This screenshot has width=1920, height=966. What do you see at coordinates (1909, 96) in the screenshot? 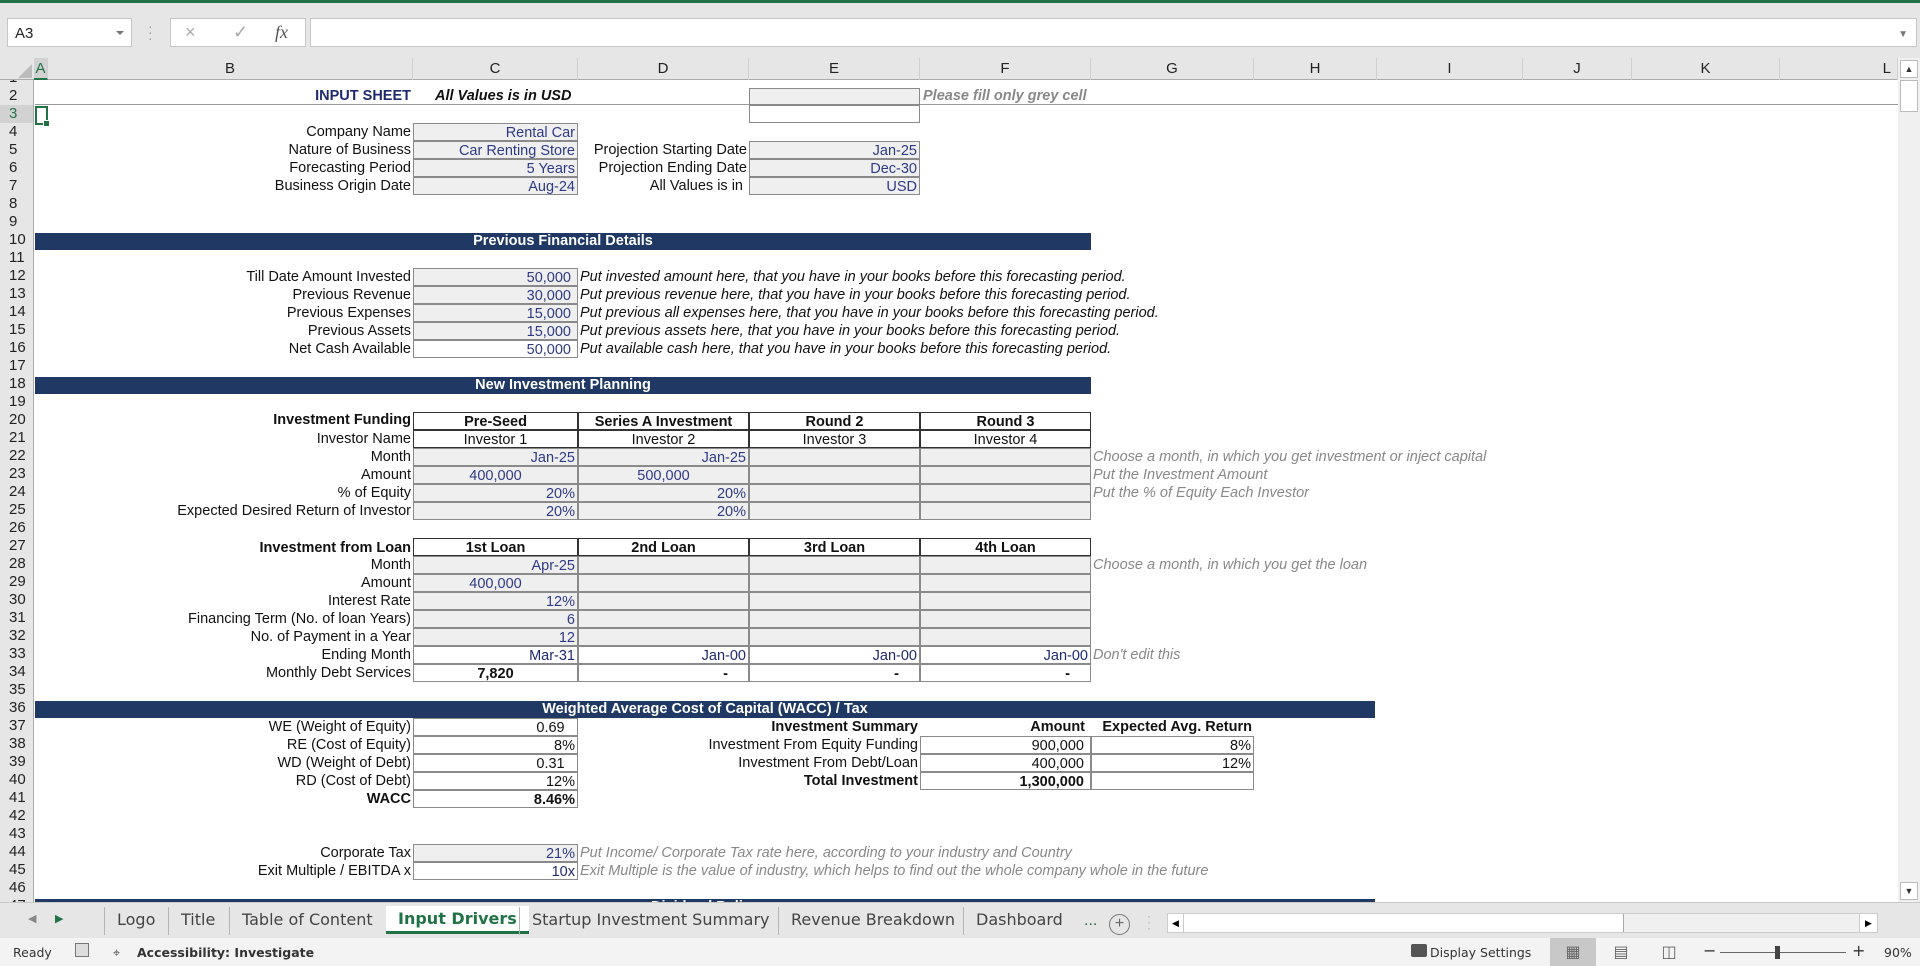
I see `vertical-scroll-thumb` at bounding box center [1909, 96].